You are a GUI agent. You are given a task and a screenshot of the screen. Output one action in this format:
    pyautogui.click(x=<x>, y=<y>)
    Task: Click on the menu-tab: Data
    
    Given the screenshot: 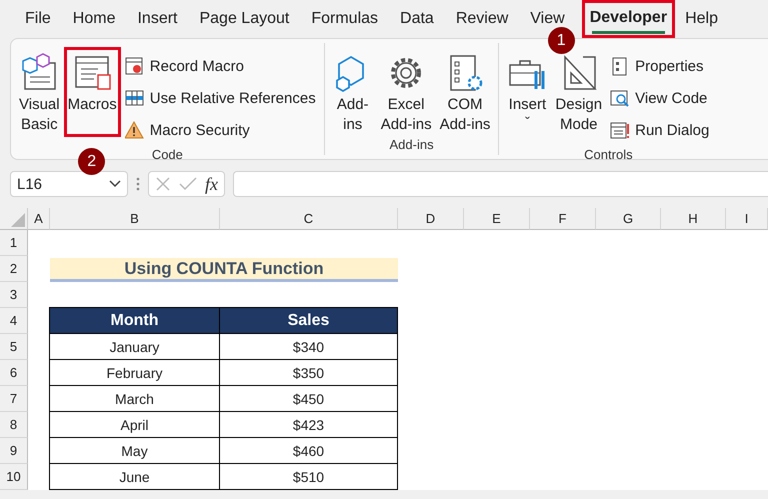 What is the action you would take?
    pyautogui.click(x=417, y=19)
    